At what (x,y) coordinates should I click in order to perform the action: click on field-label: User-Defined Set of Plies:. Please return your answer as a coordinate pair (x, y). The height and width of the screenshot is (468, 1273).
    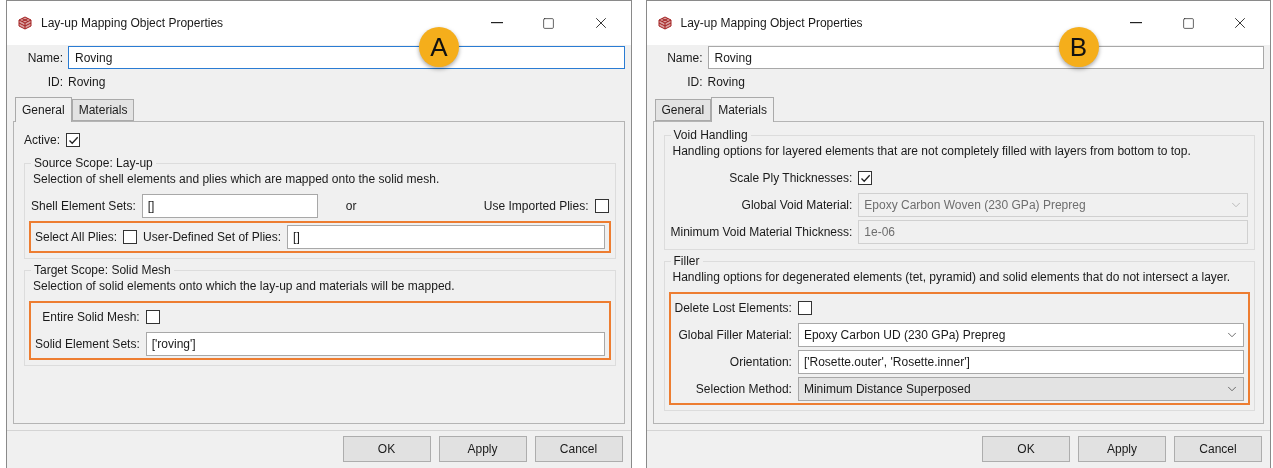
    Looking at the image, I should click on (212, 237).